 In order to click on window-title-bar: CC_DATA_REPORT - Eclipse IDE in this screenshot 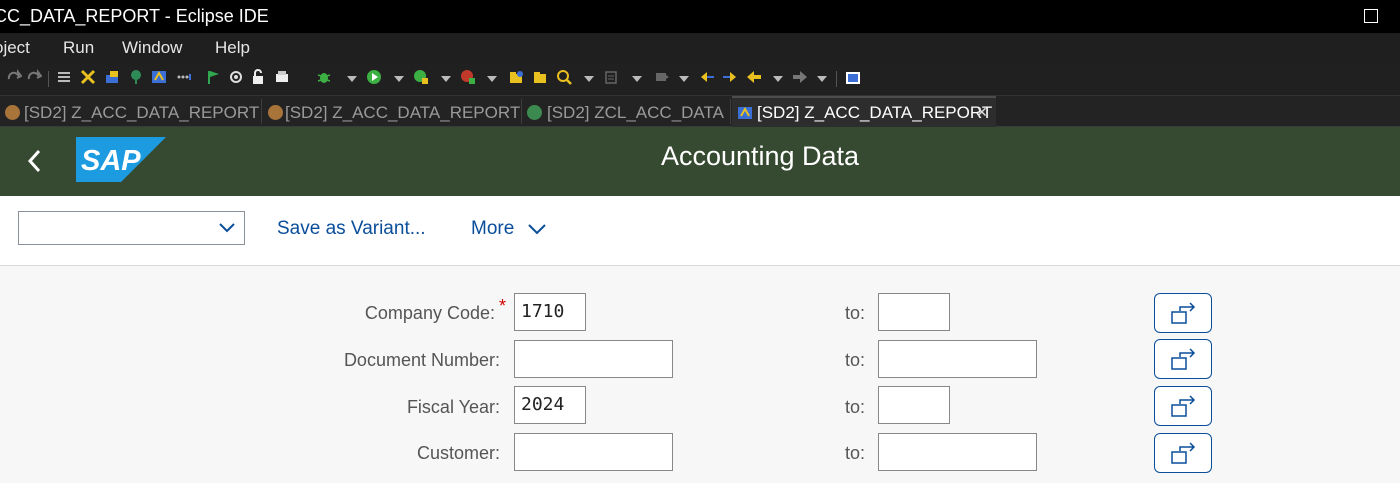, I will do `click(700, 16)`.